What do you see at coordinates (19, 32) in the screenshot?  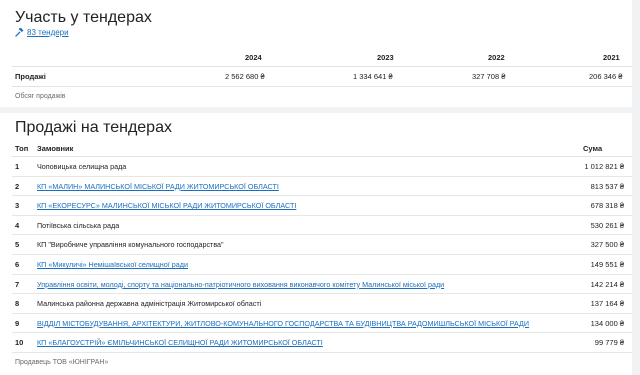 I see `hammer-icon` at bounding box center [19, 32].